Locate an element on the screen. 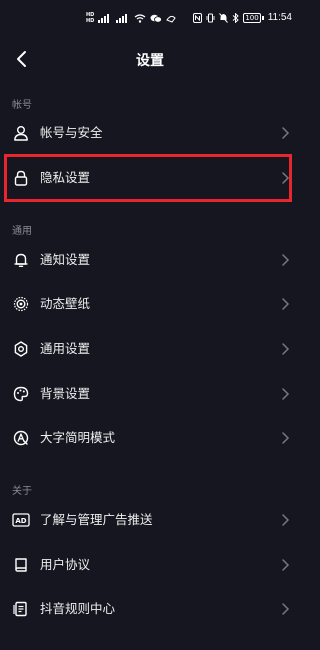  person-icon is located at coordinates (21, 133).